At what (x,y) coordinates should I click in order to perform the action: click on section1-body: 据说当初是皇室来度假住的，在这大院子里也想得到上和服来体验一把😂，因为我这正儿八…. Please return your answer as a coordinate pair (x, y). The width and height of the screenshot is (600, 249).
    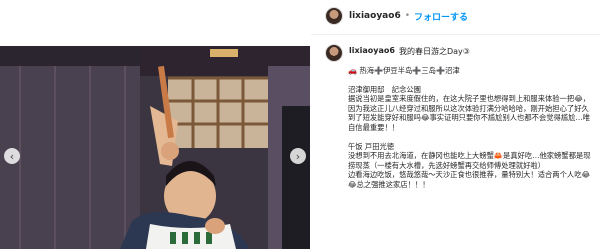
    Looking at the image, I should click on (469, 113).